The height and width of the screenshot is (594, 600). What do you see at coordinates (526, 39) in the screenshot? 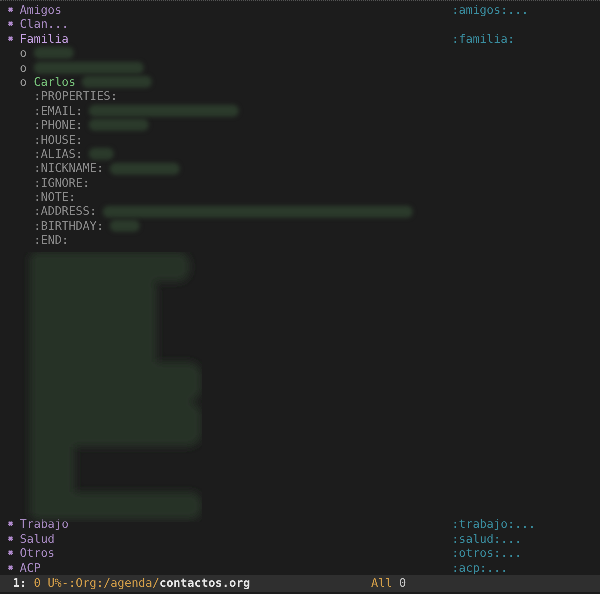
I see `heading-tags: :familia:` at bounding box center [526, 39].